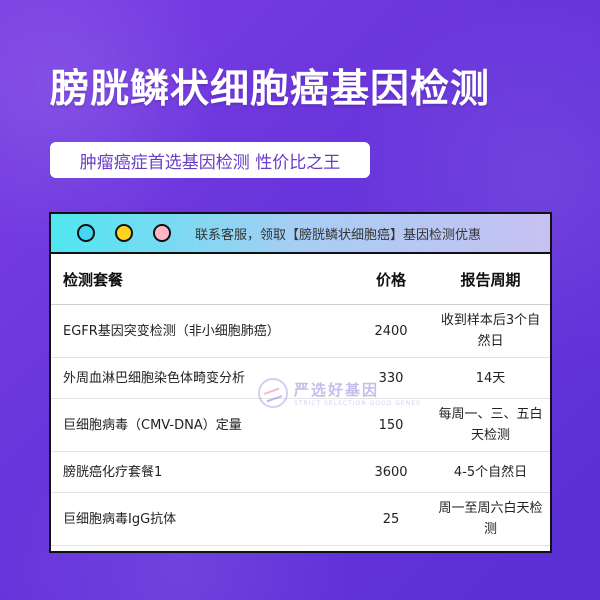  What do you see at coordinates (201, 472) in the screenshot?
I see `package-name: 膀胱癌化疗套餐1` at bounding box center [201, 472].